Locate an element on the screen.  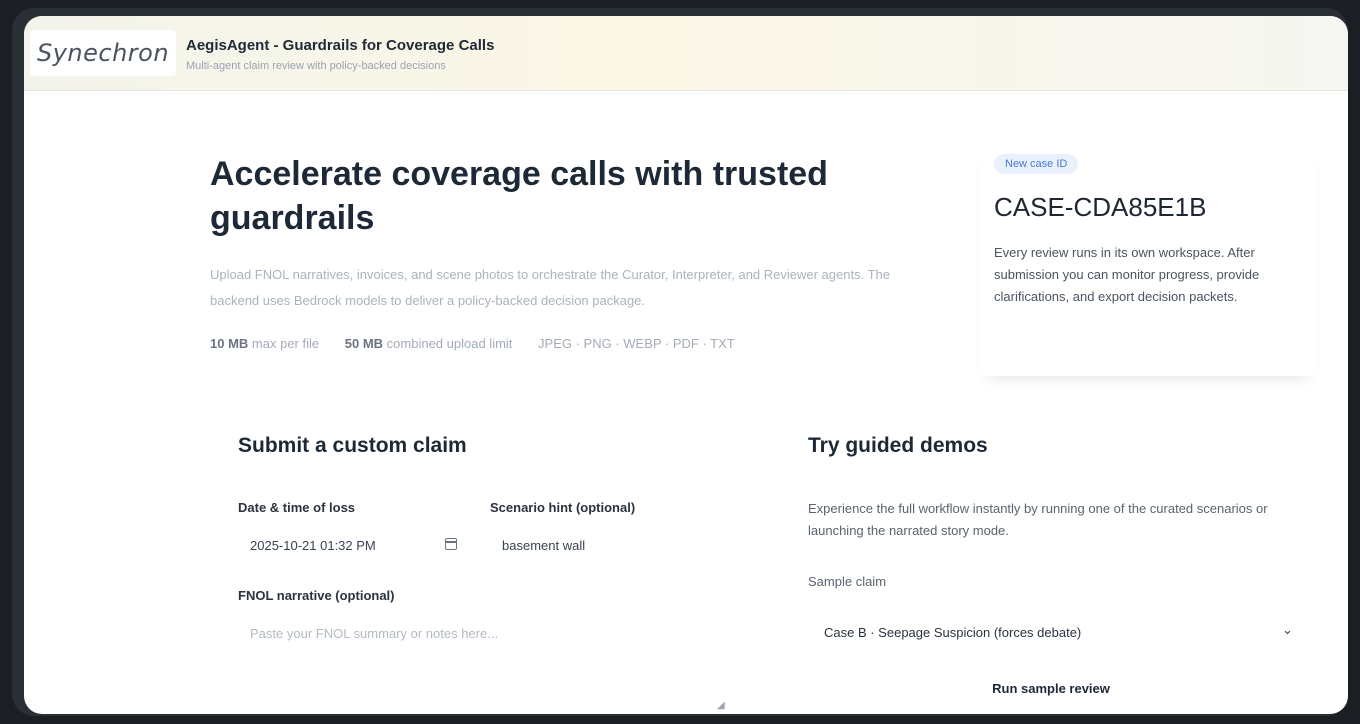
custom-claim-title: Submit a custom claim is located at coordinates (352, 445).